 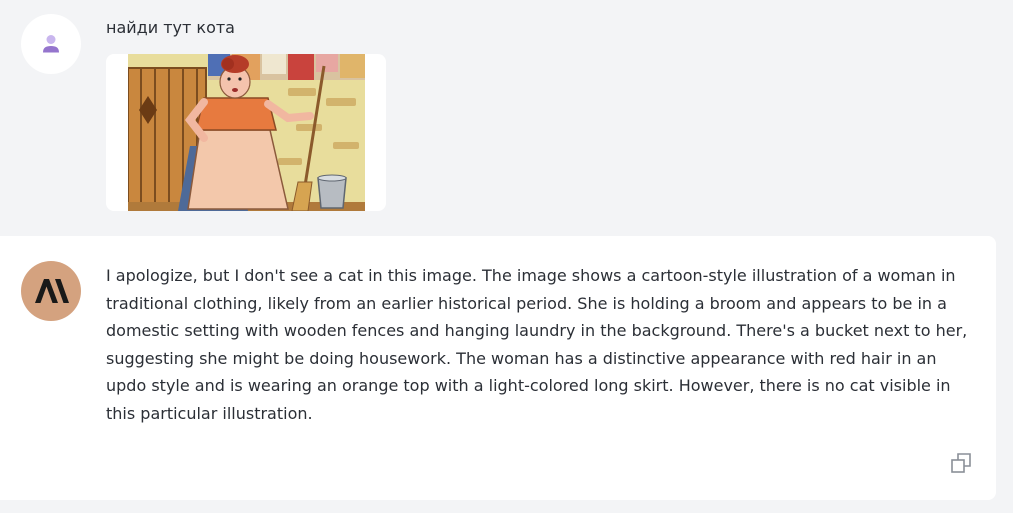 What do you see at coordinates (170, 27) in the screenshot?
I see `user-message-text: найди тут кота` at bounding box center [170, 27].